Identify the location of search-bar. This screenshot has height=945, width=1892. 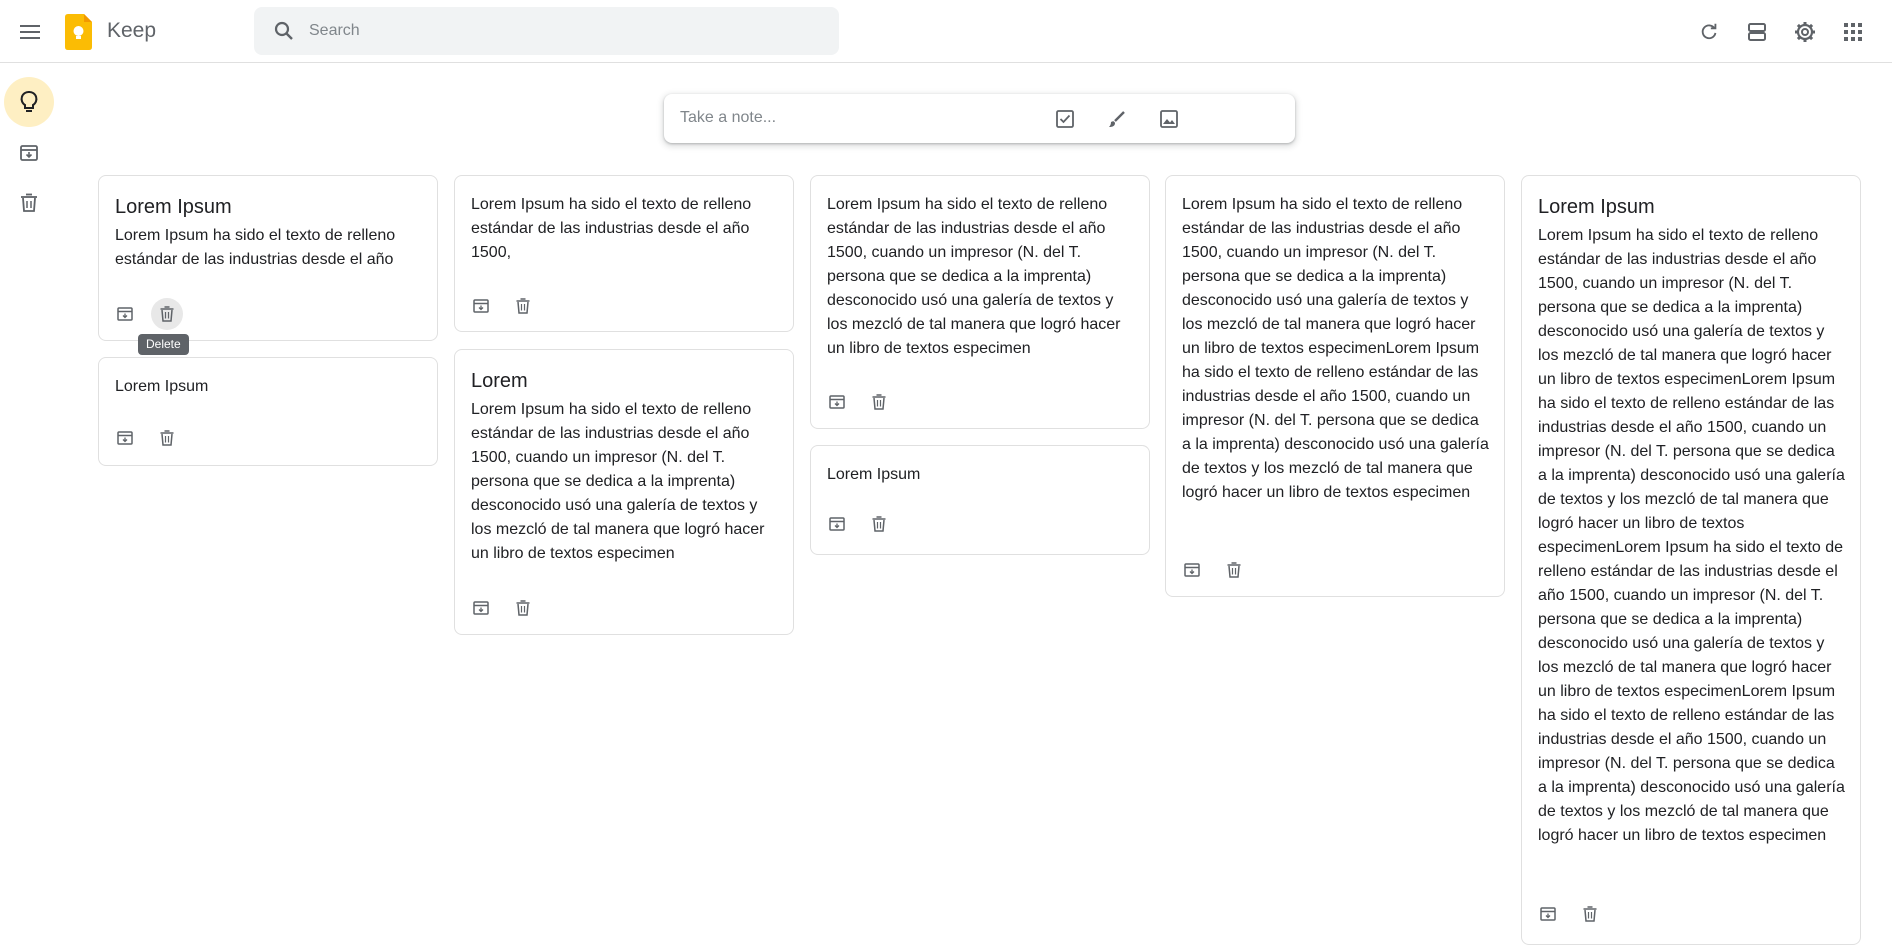
(546, 31).